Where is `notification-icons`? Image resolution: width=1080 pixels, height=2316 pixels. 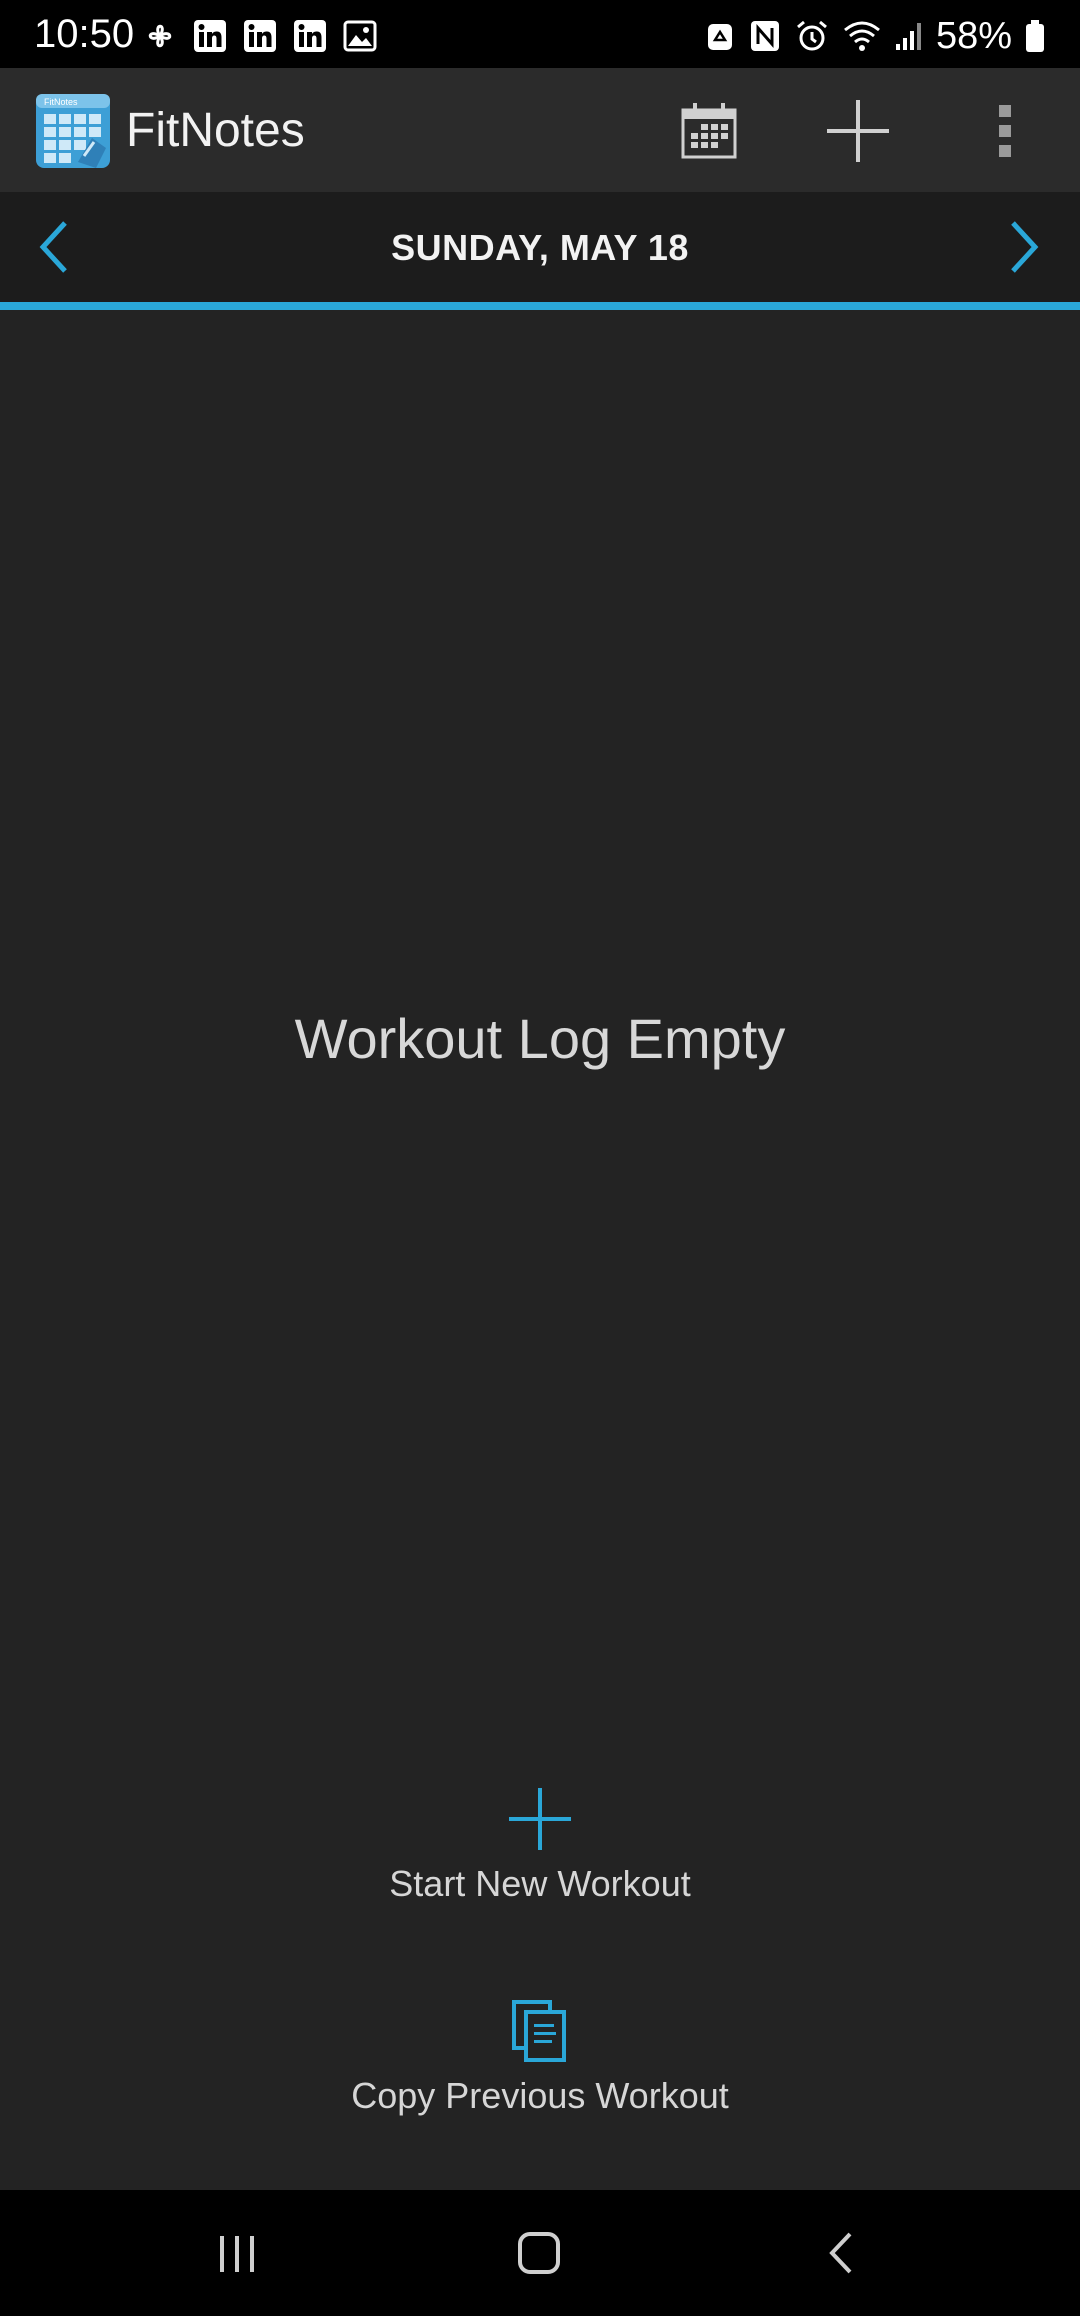
notification-icons is located at coordinates (260, 36).